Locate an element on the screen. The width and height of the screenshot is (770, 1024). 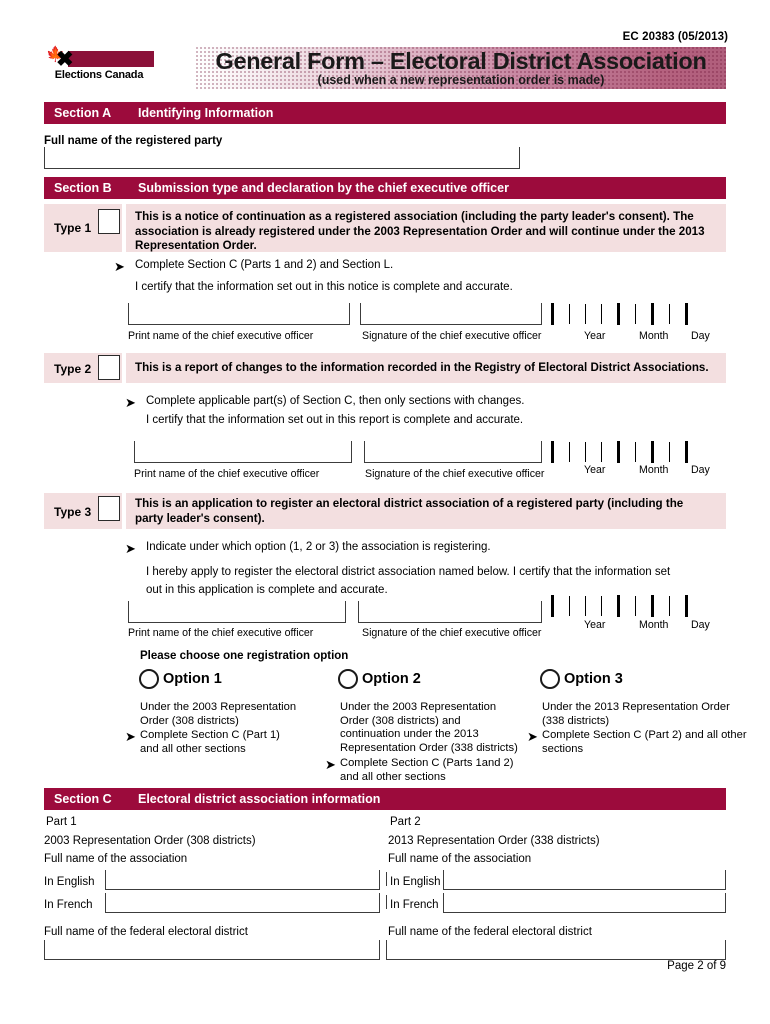
arrow-icon-option1: ➤ is located at coordinates (130, 736).